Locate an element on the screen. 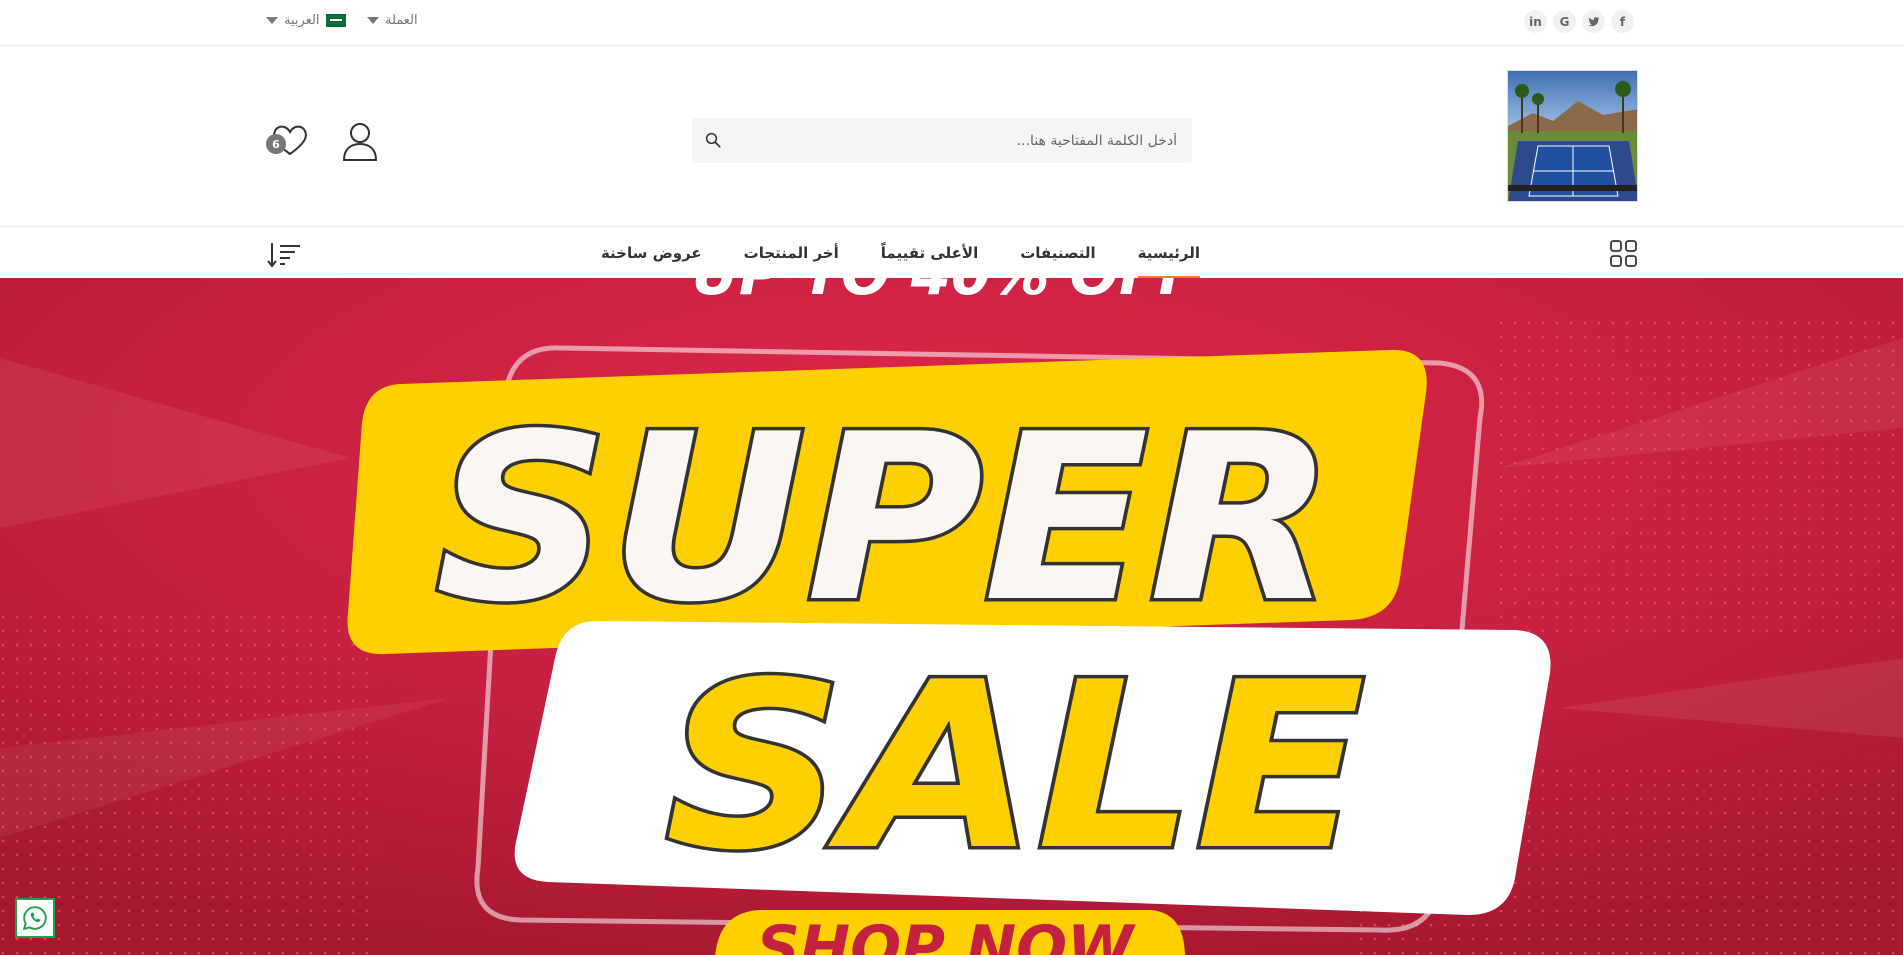 The height and width of the screenshot is (955, 1903). site-logo is located at coordinates (1572, 136).